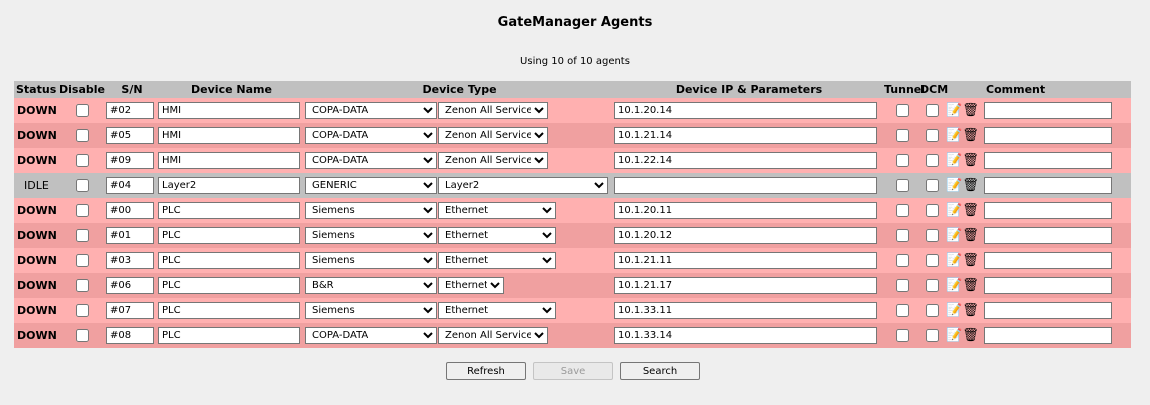  What do you see at coordinates (573, 371) in the screenshot?
I see `save-button: Save` at bounding box center [573, 371].